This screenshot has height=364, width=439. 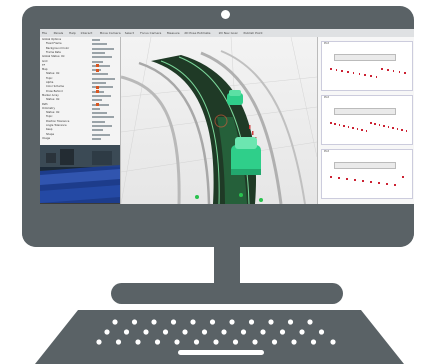 What do you see at coordinates (129, 33) in the screenshot?
I see `menu-item: Select` at bounding box center [129, 33].